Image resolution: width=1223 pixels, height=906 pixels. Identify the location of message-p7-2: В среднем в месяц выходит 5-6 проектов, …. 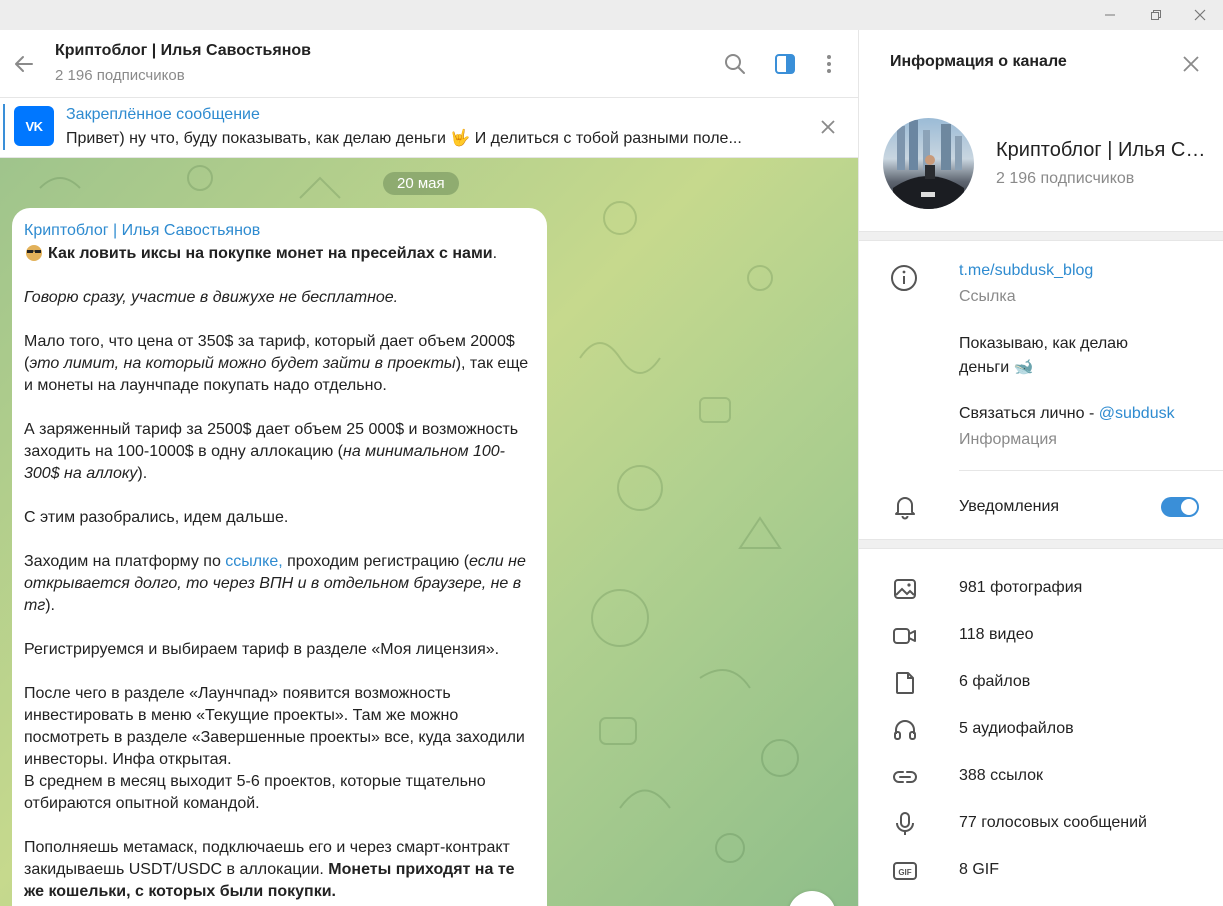
(255, 792).